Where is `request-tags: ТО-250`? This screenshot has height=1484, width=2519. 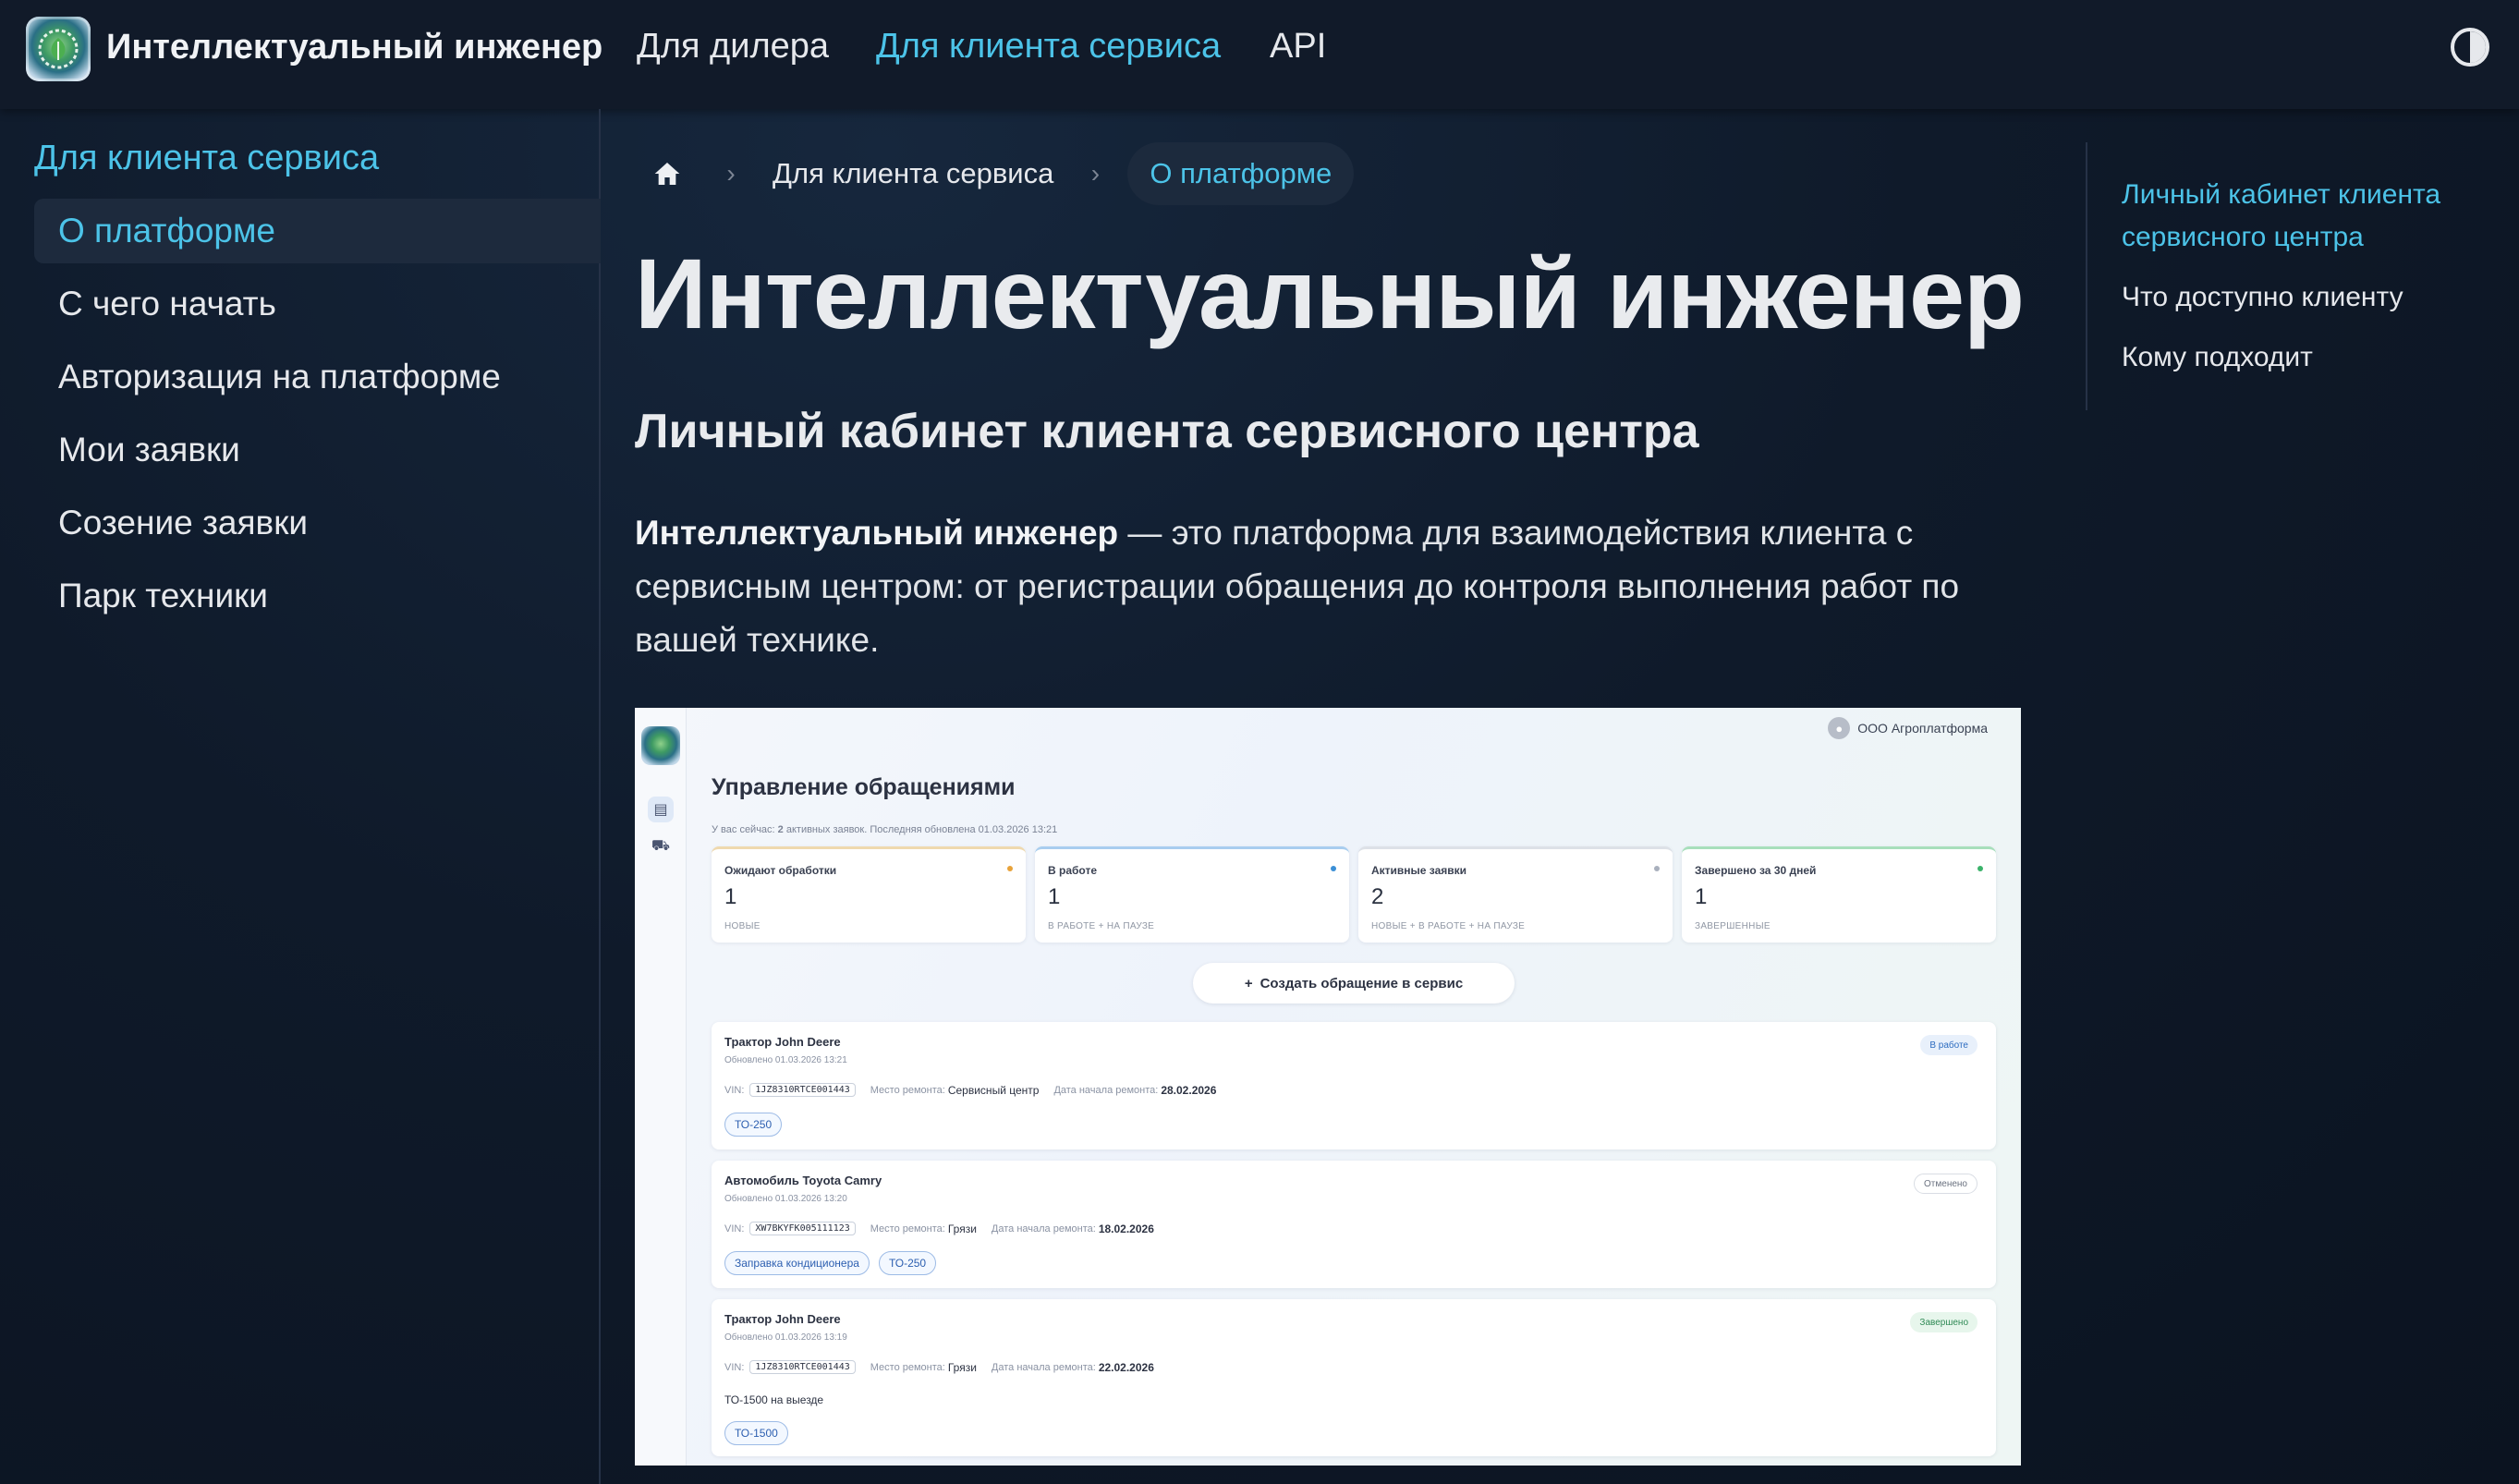 request-tags: ТО-250 is located at coordinates (753, 1125).